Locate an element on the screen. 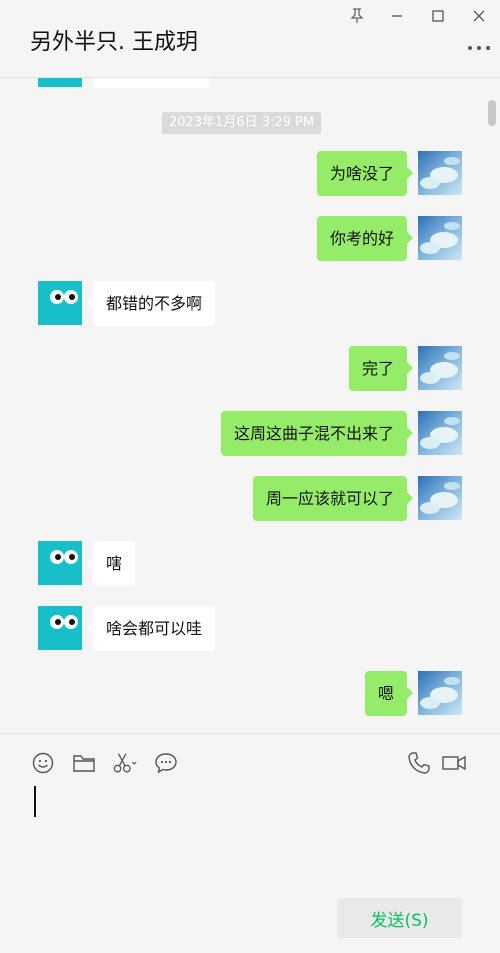  message-row: 都错的不多啊 is located at coordinates (250, 303).